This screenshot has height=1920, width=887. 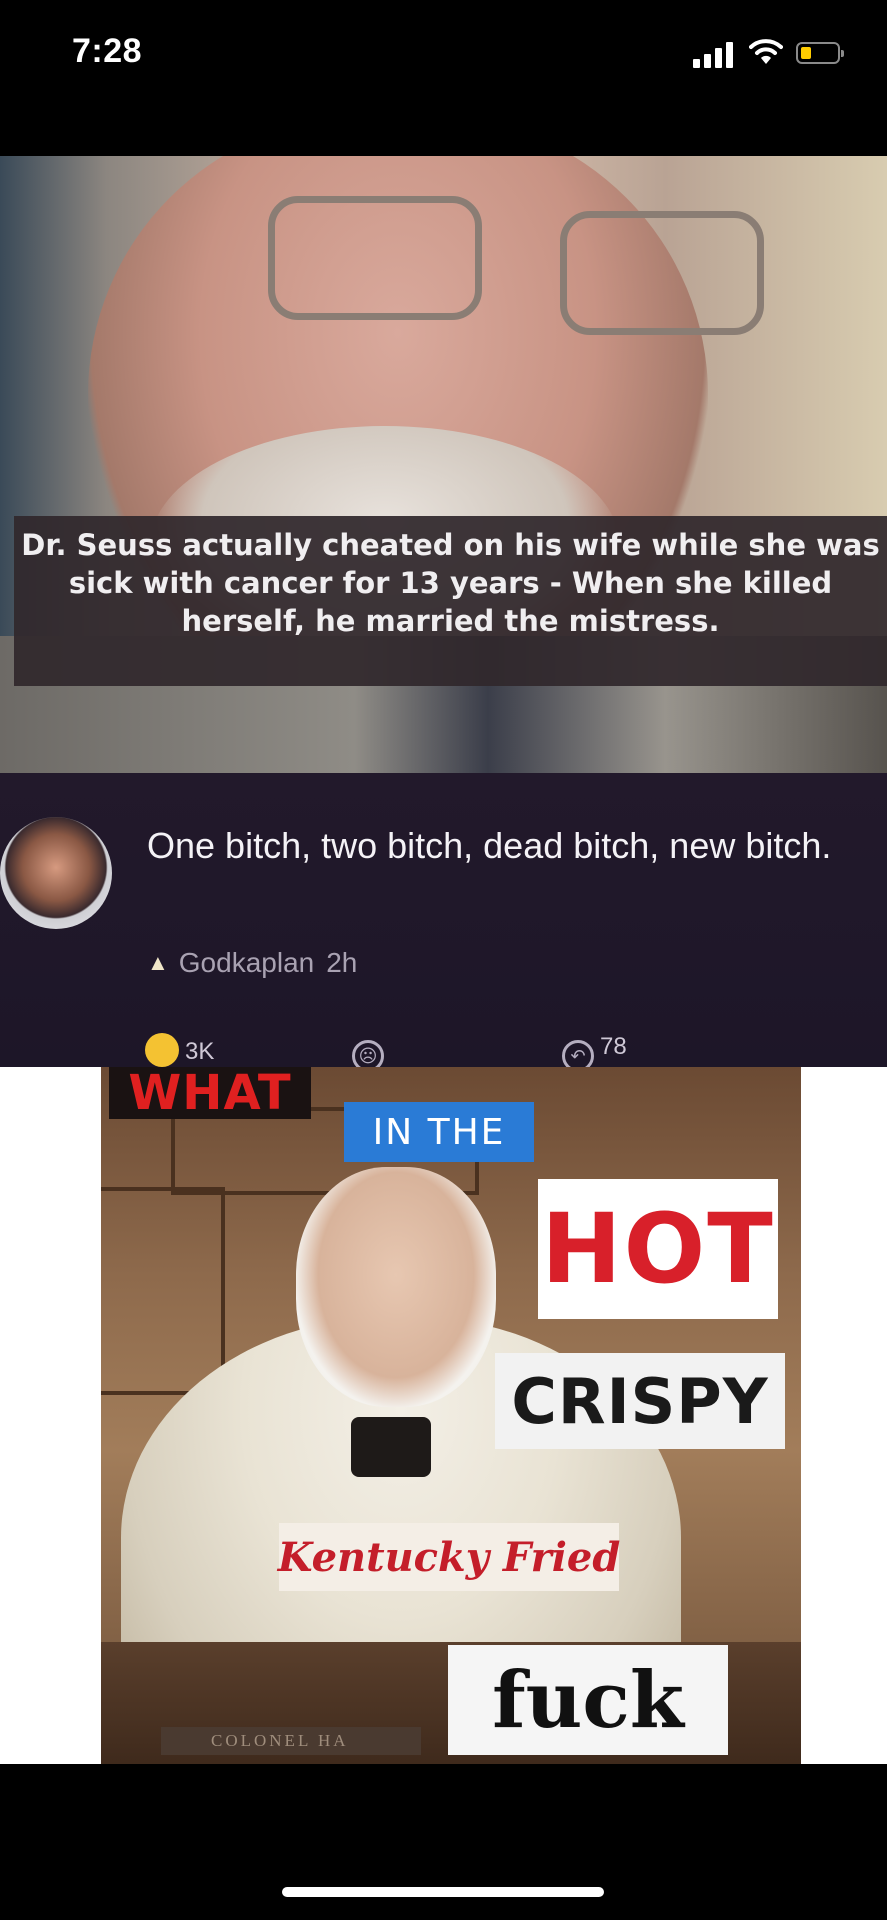 What do you see at coordinates (107, 51) in the screenshot?
I see `status-time: 7:28` at bounding box center [107, 51].